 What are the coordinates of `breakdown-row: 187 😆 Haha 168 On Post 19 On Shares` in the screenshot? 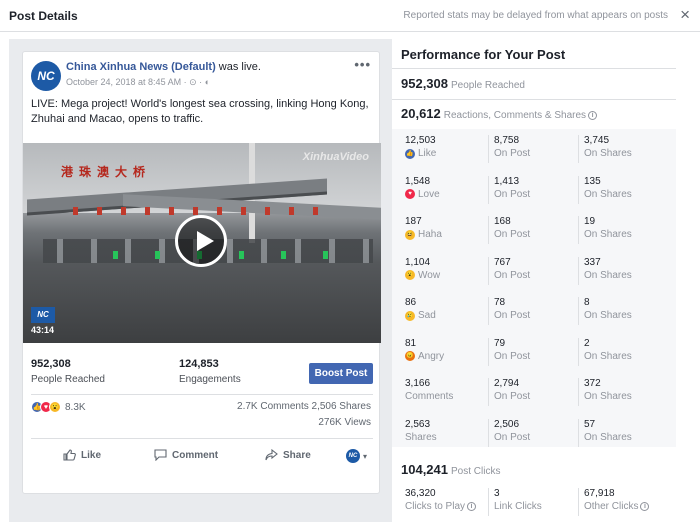 It's located at (534, 230).